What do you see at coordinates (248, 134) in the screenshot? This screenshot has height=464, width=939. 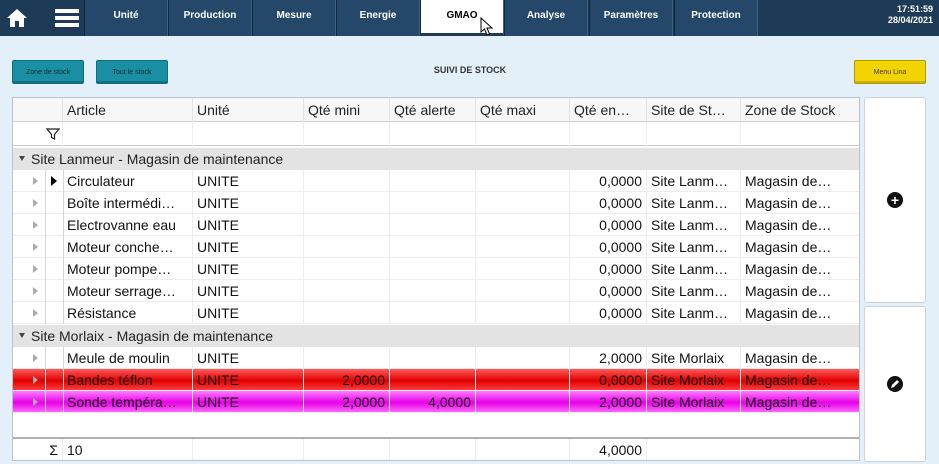 I see `filter-cell-unite` at bounding box center [248, 134].